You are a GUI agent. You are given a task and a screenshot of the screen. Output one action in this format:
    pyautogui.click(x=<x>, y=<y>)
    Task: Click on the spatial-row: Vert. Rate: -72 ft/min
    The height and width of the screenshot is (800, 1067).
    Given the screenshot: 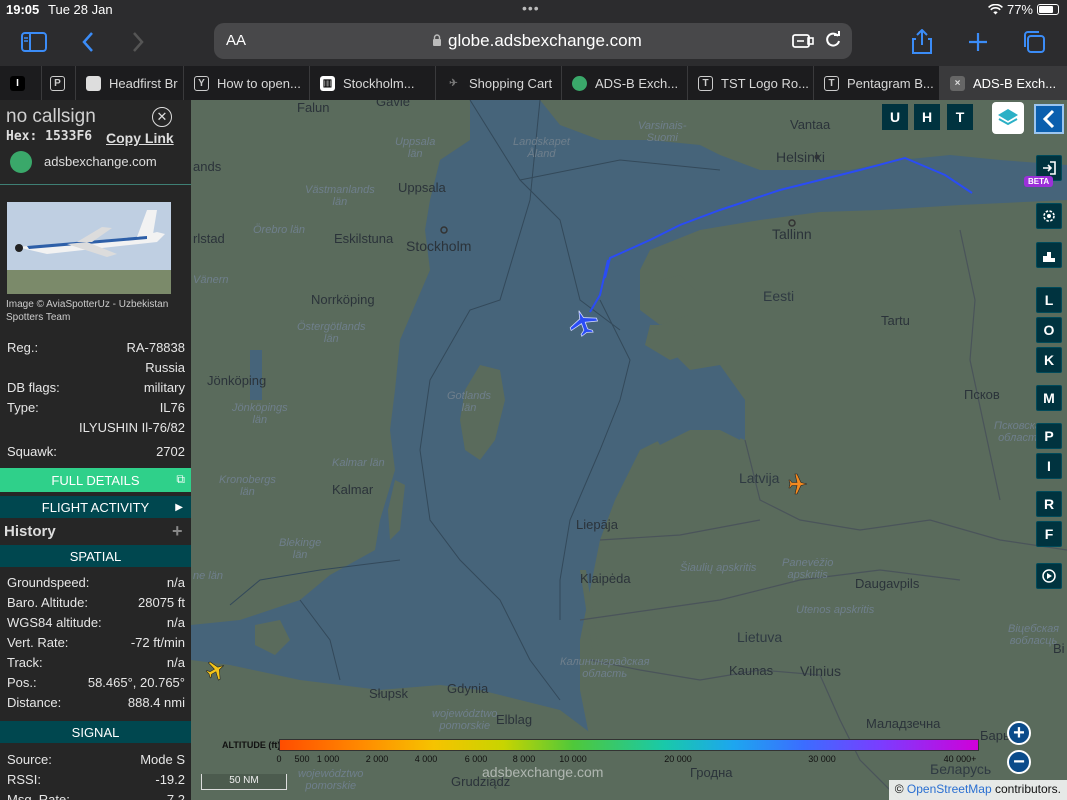 What is the action you would take?
    pyautogui.click(x=96, y=642)
    